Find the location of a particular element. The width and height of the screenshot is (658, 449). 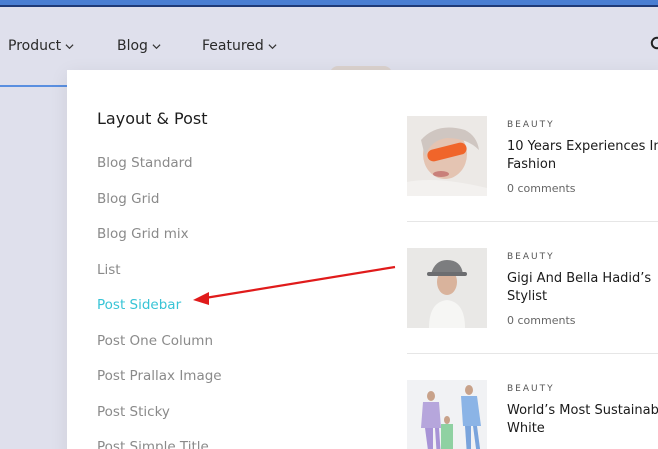

nav-item-blog: Blog is located at coordinates (139, 46).